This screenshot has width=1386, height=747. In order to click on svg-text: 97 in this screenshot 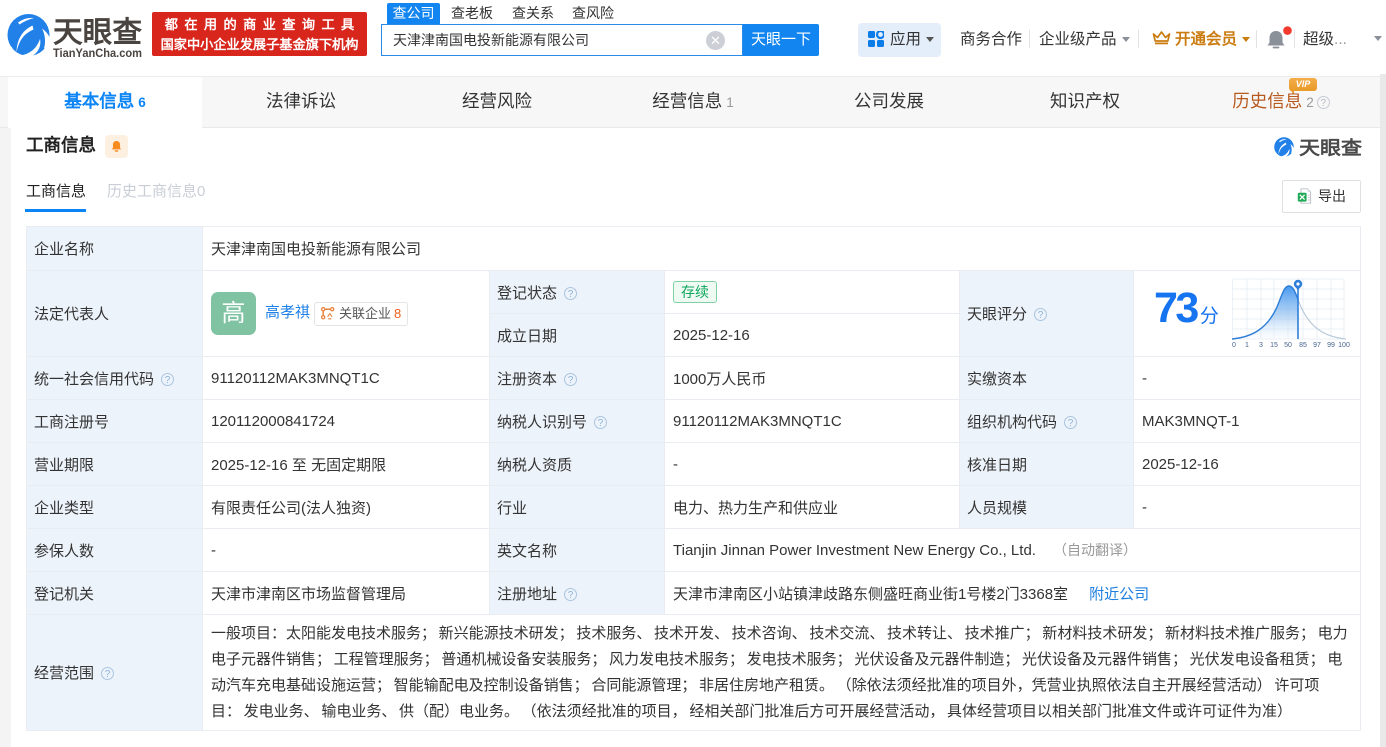, I will do `click(1317, 344)`.